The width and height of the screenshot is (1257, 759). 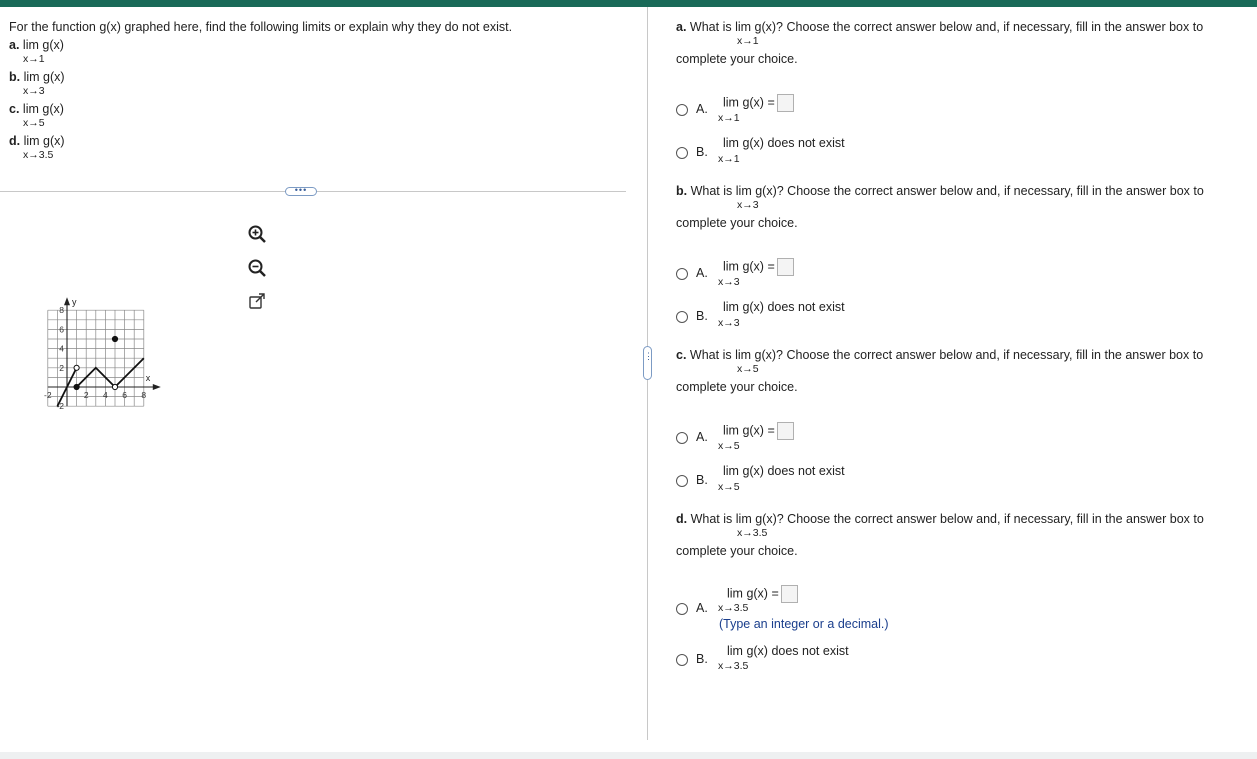 I want to click on limit-item-d: d. lim g(x) x→3.5, so click(x=37, y=147).